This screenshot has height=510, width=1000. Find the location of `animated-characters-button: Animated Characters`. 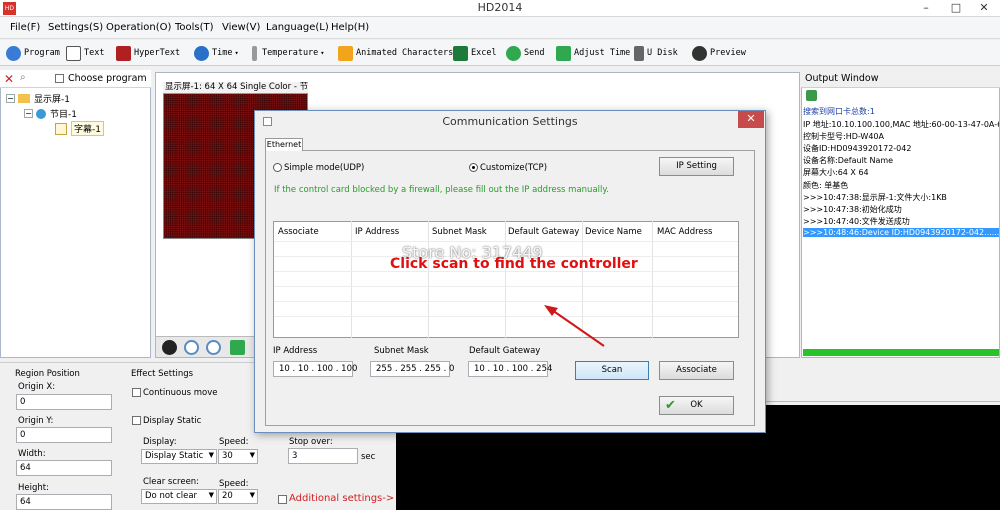

animated-characters-button: Animated Characters is located at coordinates (395, 53).